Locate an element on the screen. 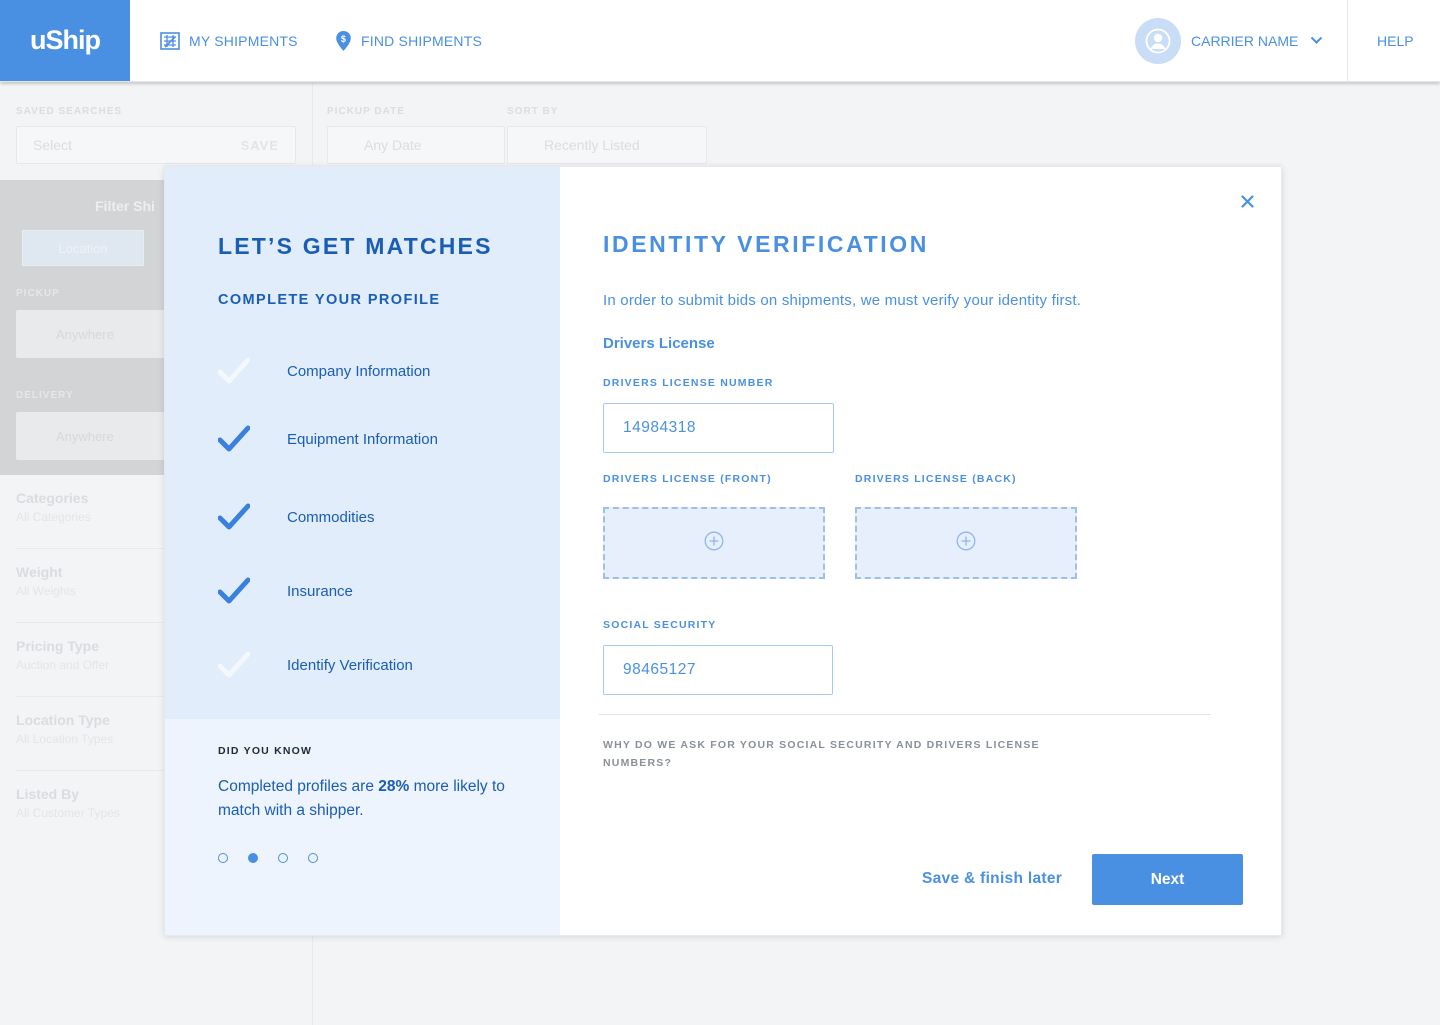  filter-value: All Weights is located at coordinates (46, 591).